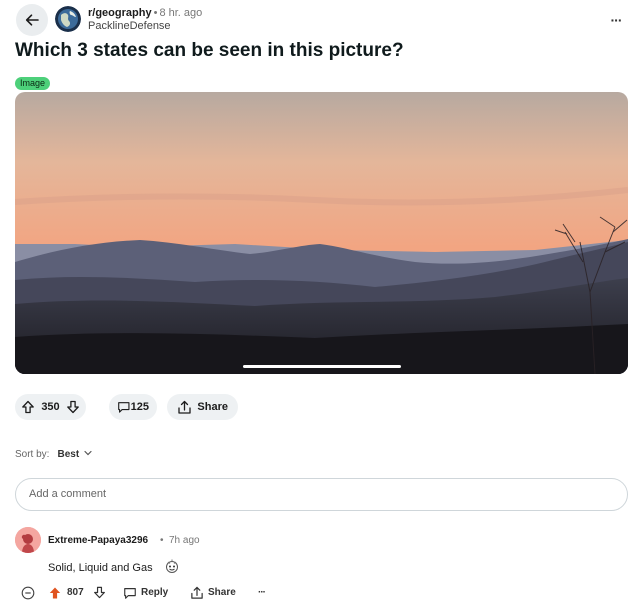 Image resolution: width=640 pixels, height=600 pixels. I want to click on subreddit-avatar, so click(68, 19).